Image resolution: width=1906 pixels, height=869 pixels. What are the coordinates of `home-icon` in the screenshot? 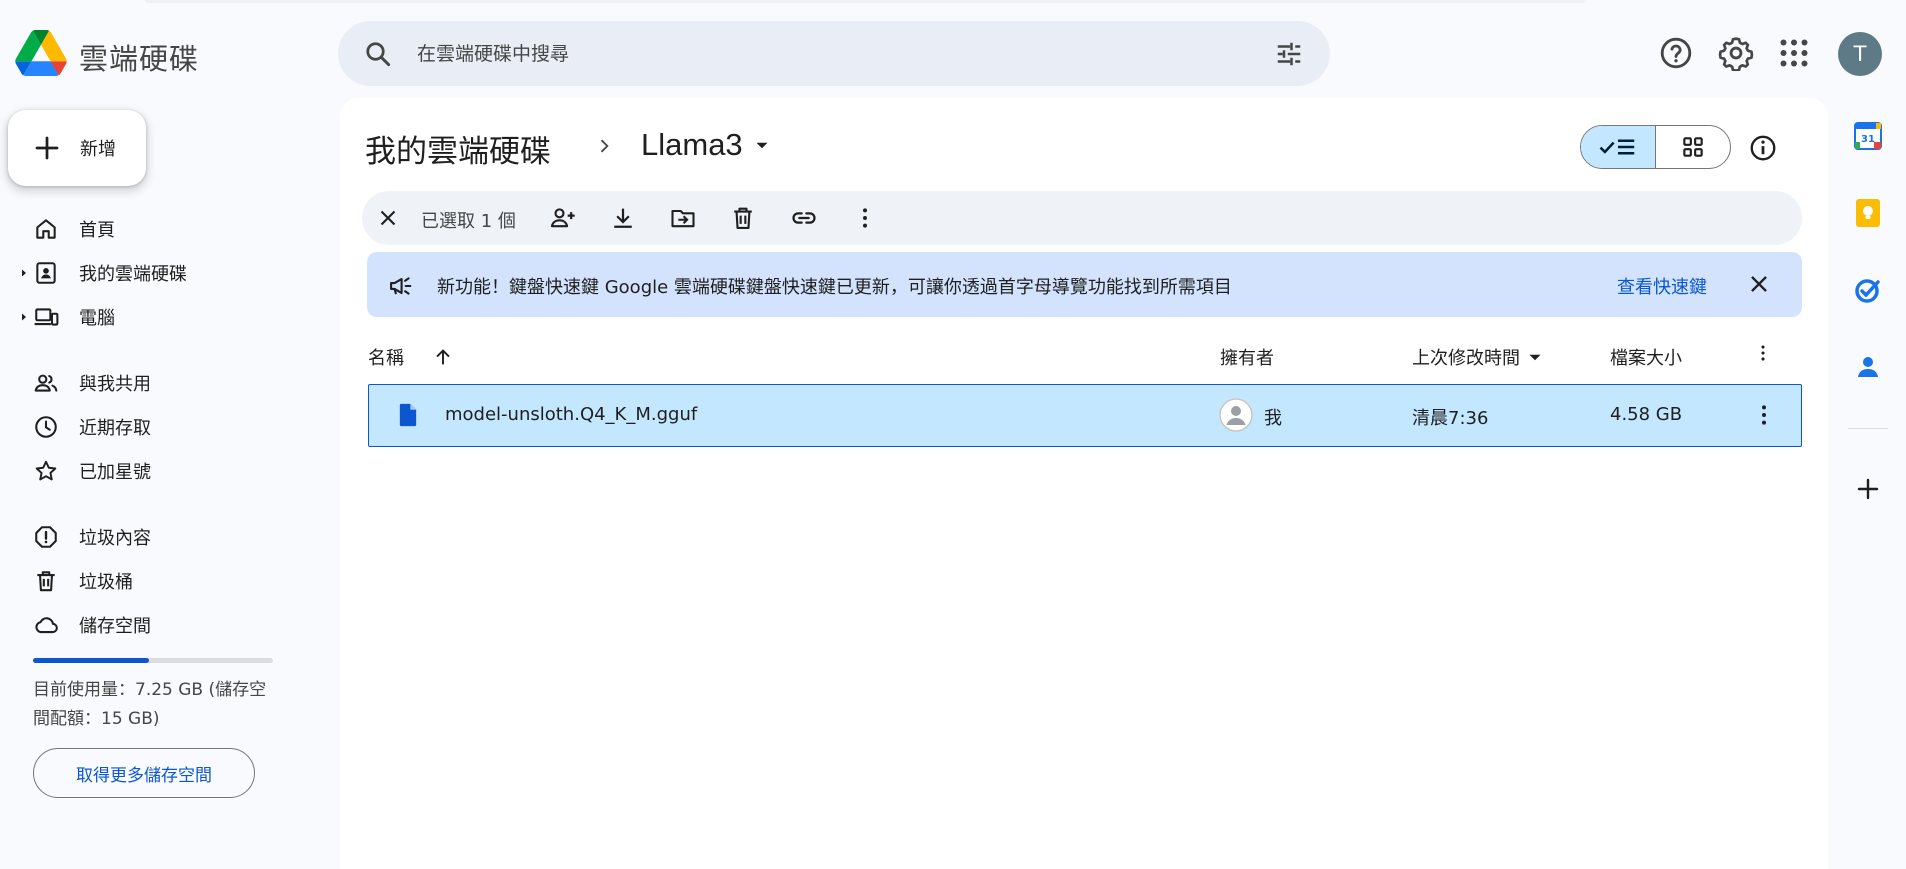 It's located at (46, 229).